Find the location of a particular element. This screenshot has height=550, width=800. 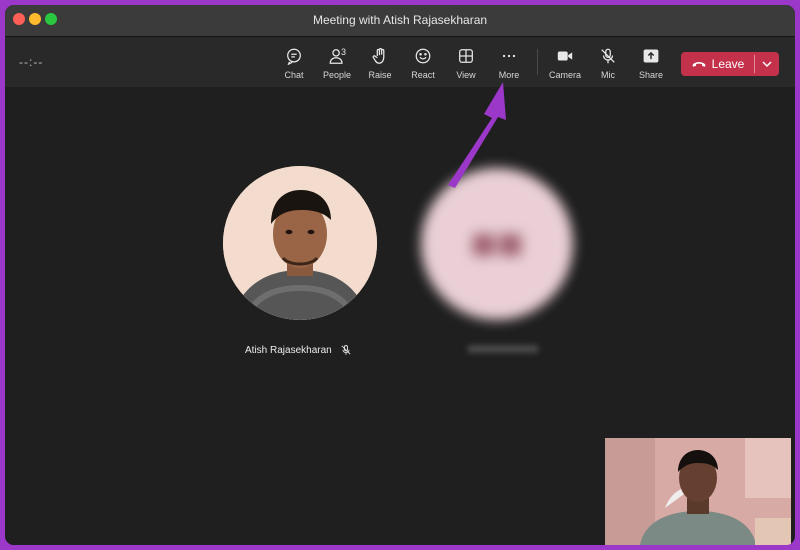

chat-button: Chat is located at coordinates (294, 63).